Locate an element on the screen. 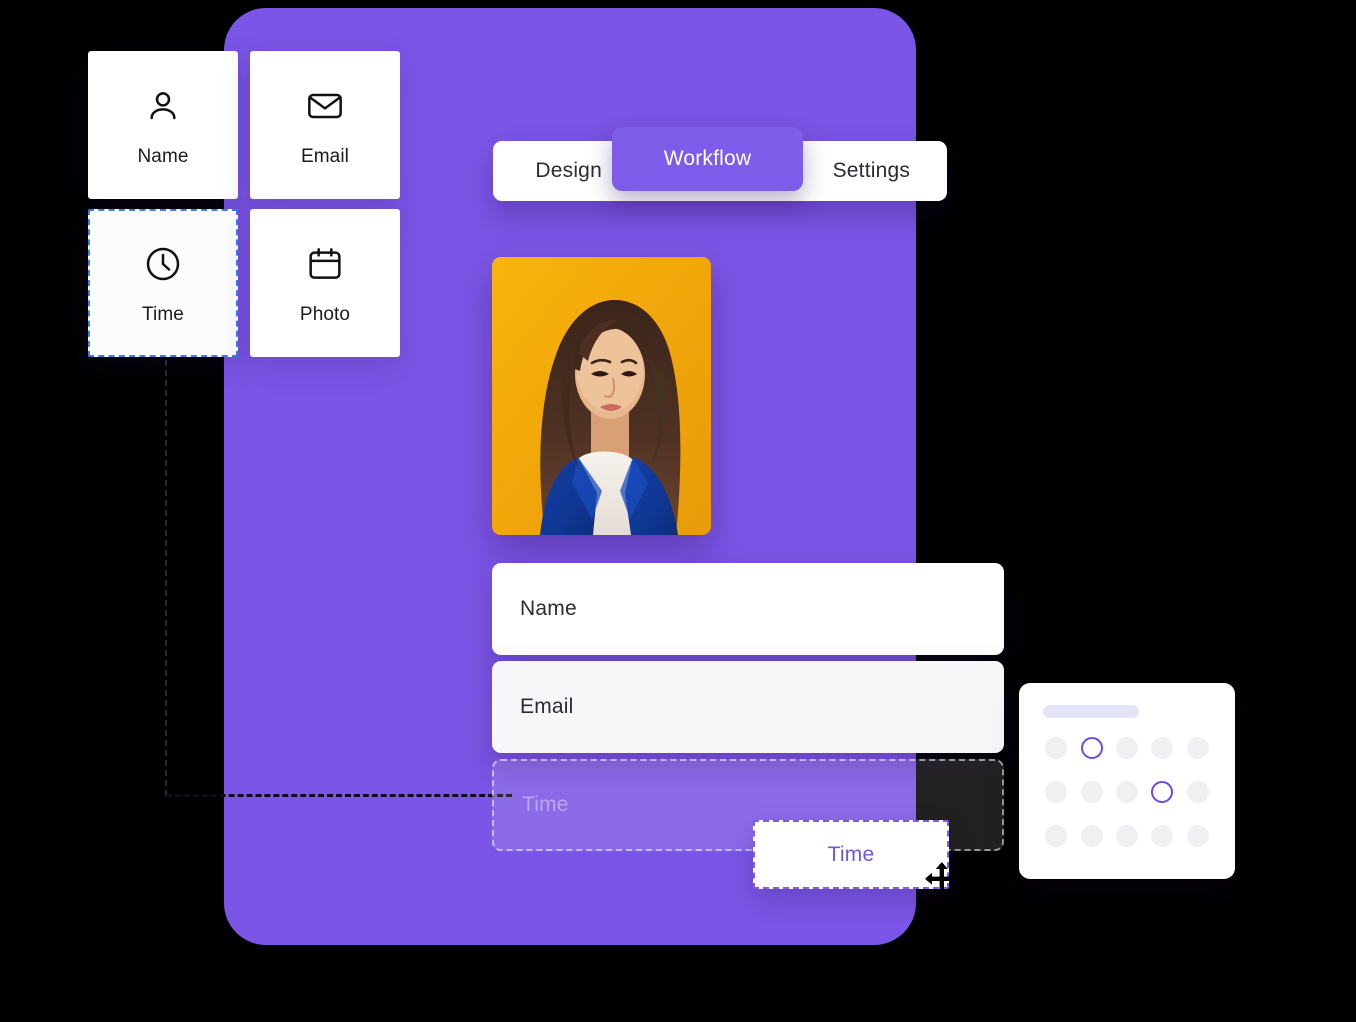 The height and width of the screenshot is (1022, 1356). field-label: Email is located at coordinates (547, 706).